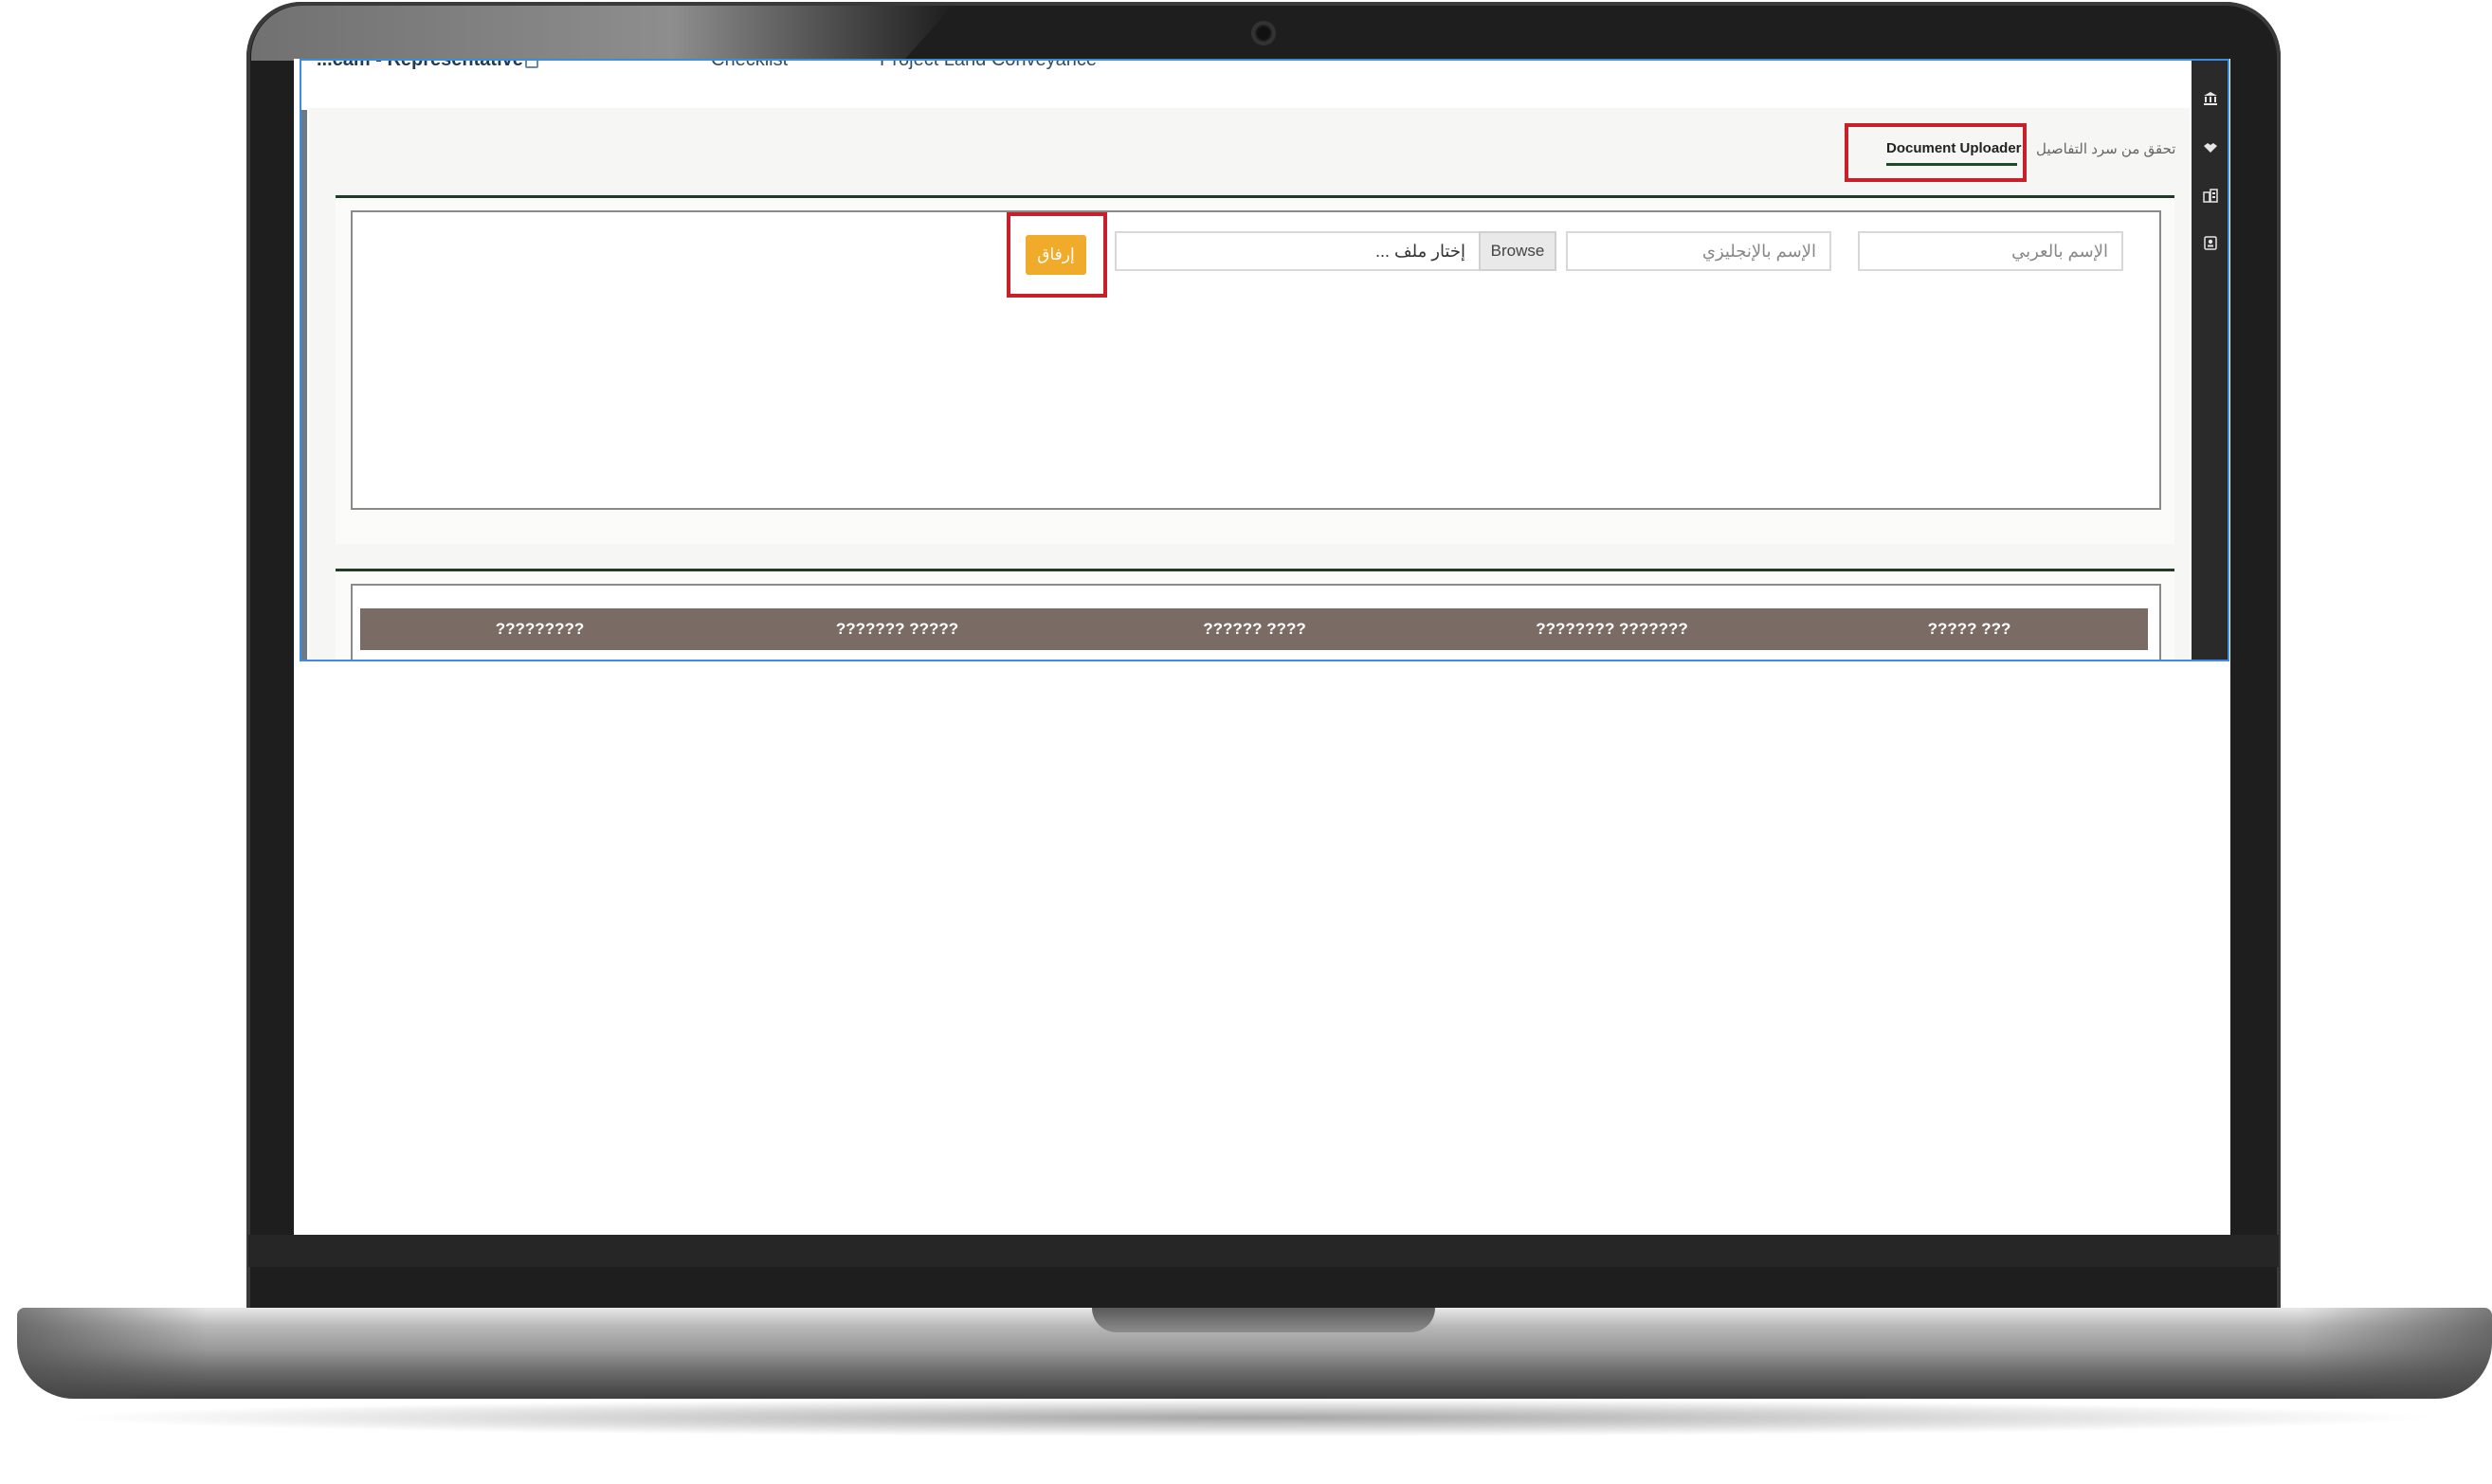  Describe the element at coordinates (2210, 195) in the screenshot. I see `buildings-icon` at that location.